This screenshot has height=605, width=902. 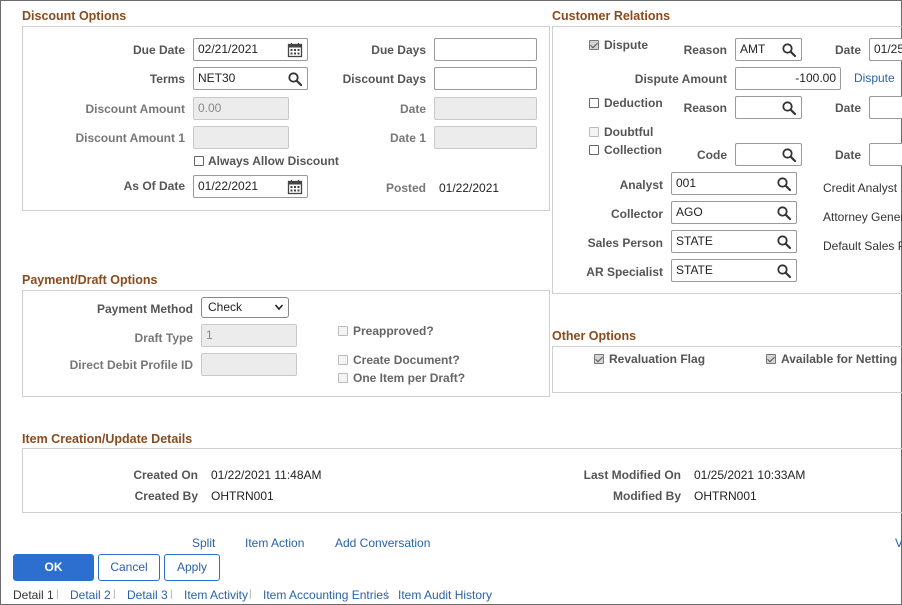 What do you see at coordinates (874, 78) in the screenshot?
I see `dispute-link: Dispute` at bounding box center [874, 78].